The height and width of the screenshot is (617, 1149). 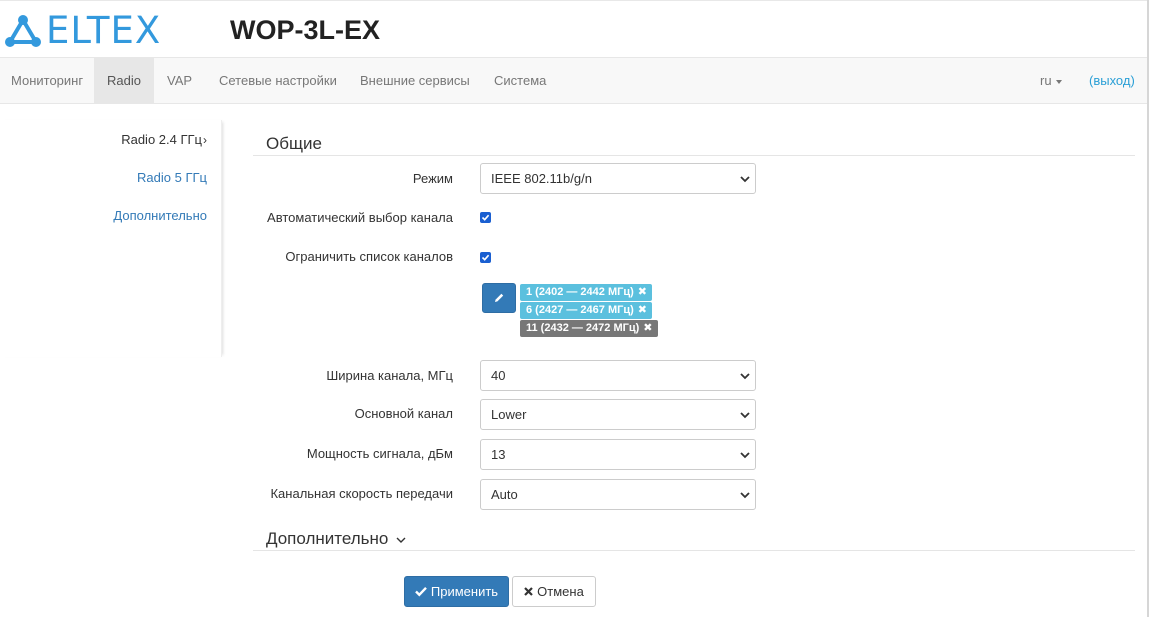 I want to click on channel-tag: 1 (2402 — 2442 МГц) ✖, so click(x=586, y=292).